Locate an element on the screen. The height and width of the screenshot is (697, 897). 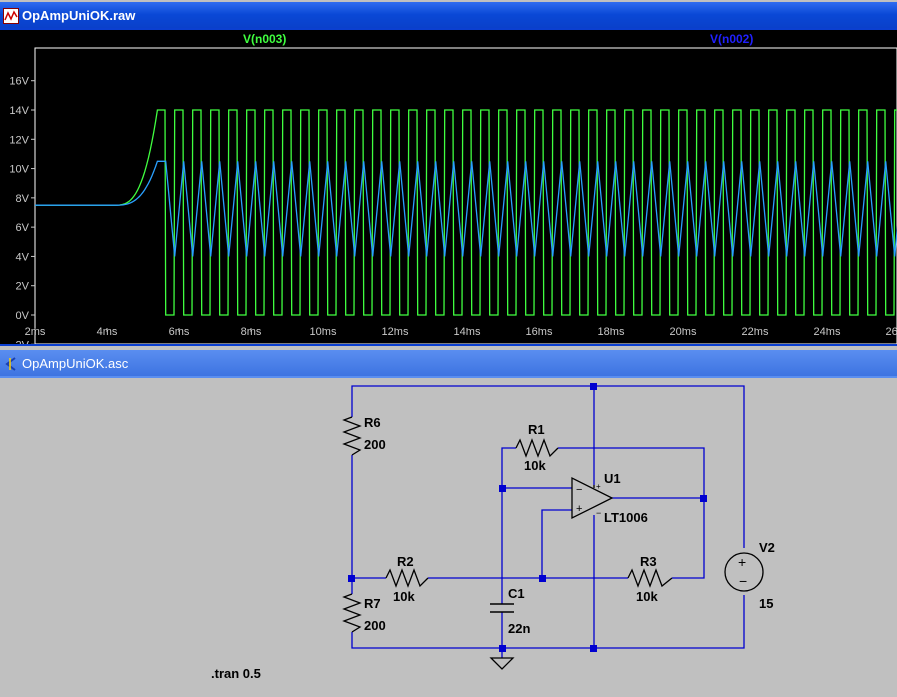
y-tick-label: 6V is located at coordinates (23, 228).